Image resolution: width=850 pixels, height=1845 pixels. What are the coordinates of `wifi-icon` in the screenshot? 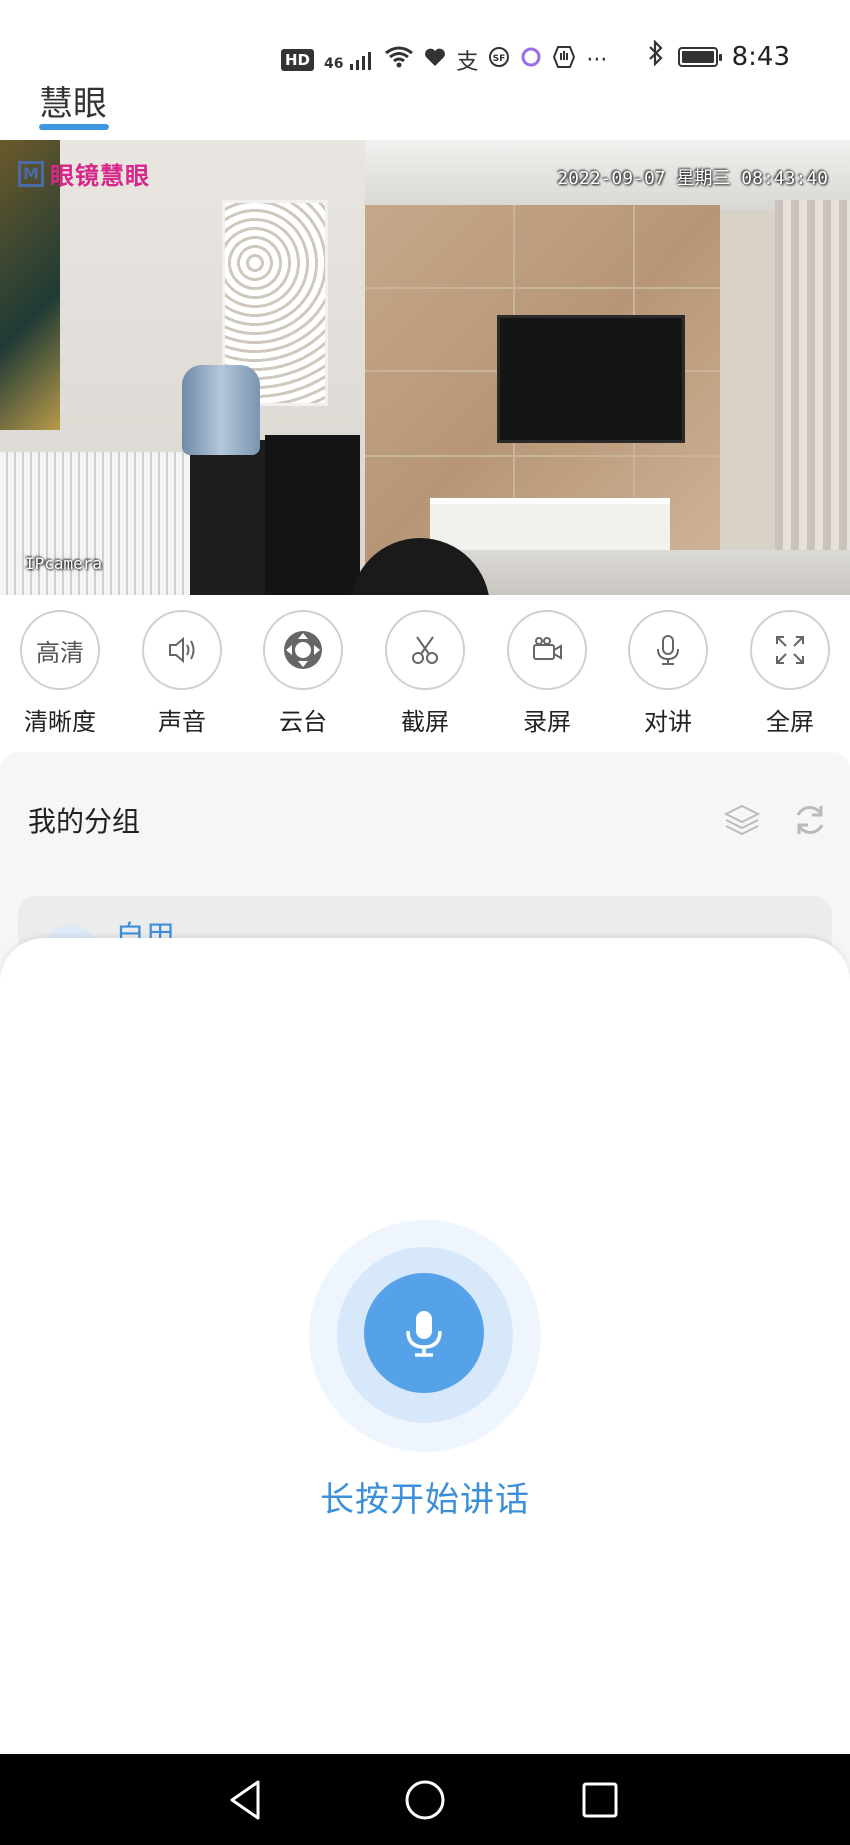 It's located at (399, 60).